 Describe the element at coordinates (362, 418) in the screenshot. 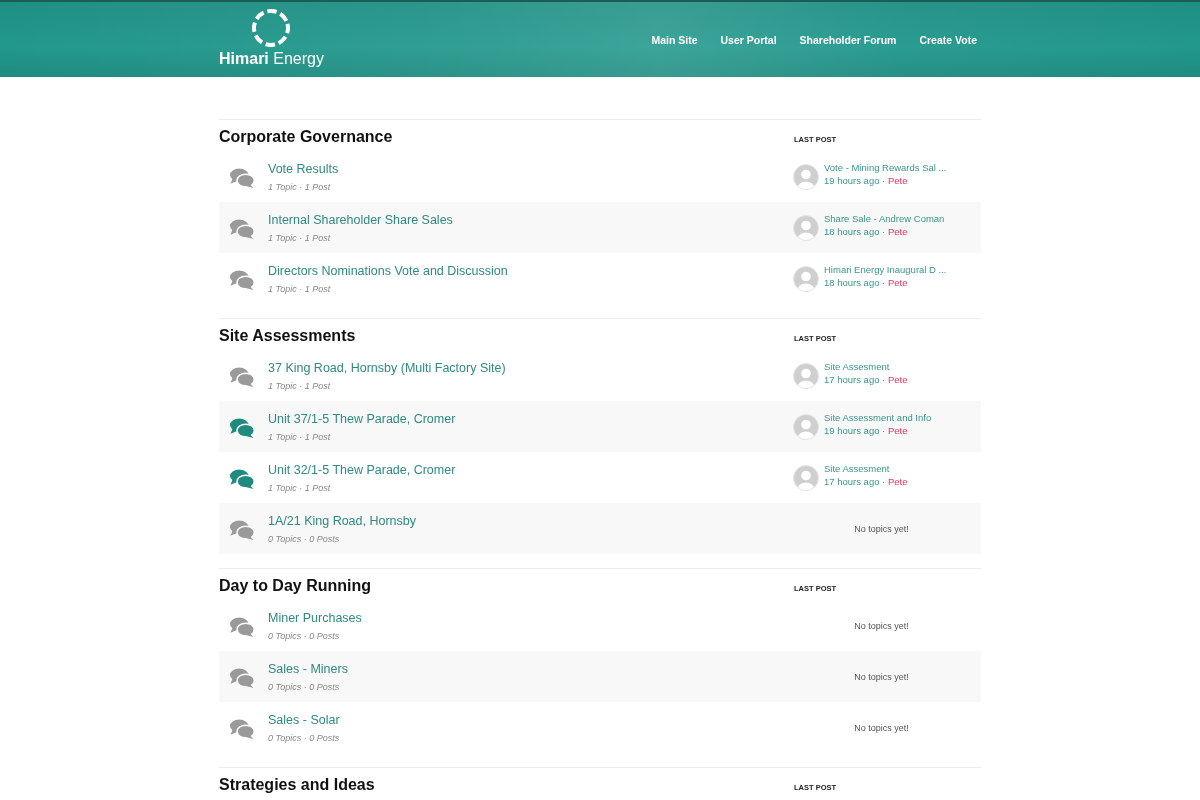

I see `forum-link: Unit 37/1-5 Thew Parade, Cromer` at that location.